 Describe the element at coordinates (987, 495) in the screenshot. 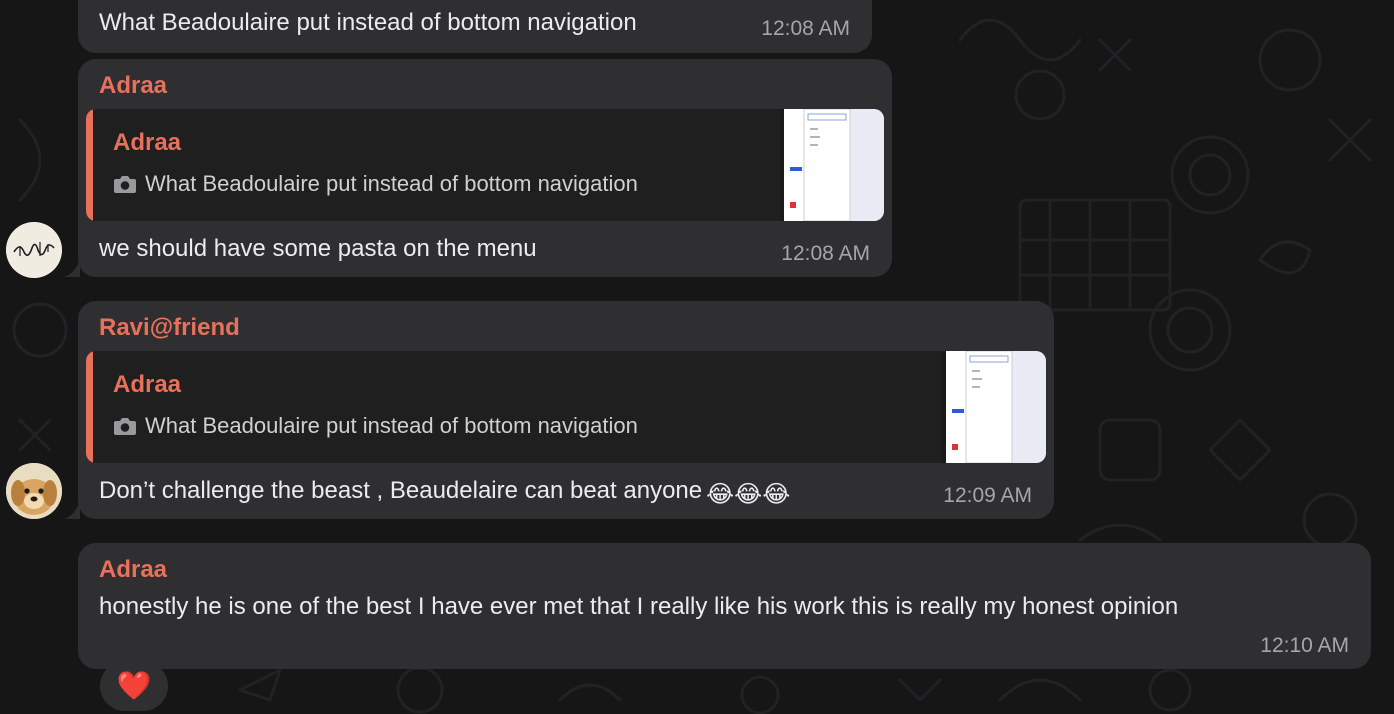

I see `message-time: 12:09 AM` at that location.